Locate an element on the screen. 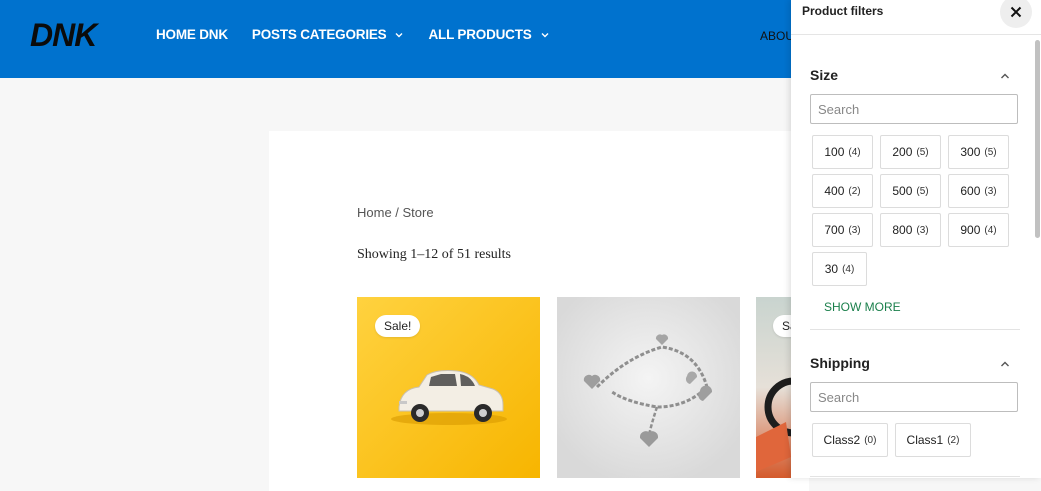  nav-home-dnk: HOME DNK is located at coordinates (192, 34).